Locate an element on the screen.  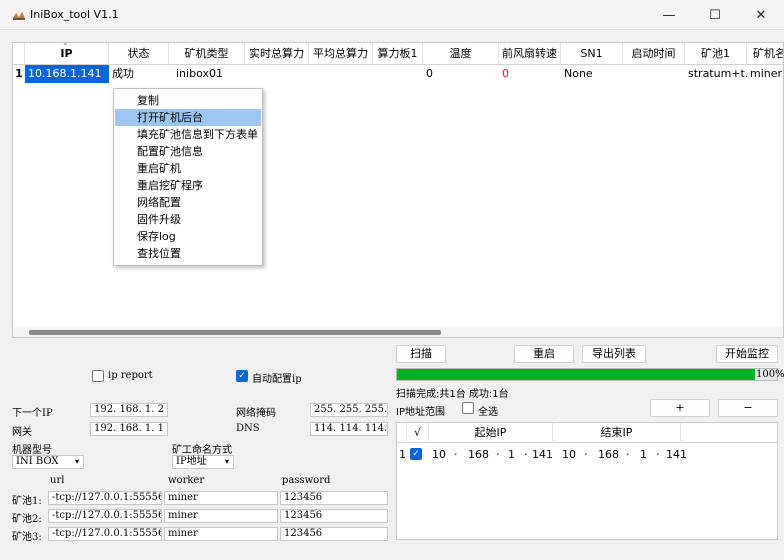
horizontal-scrollbar-thumb is located at coordinates (235, 332).